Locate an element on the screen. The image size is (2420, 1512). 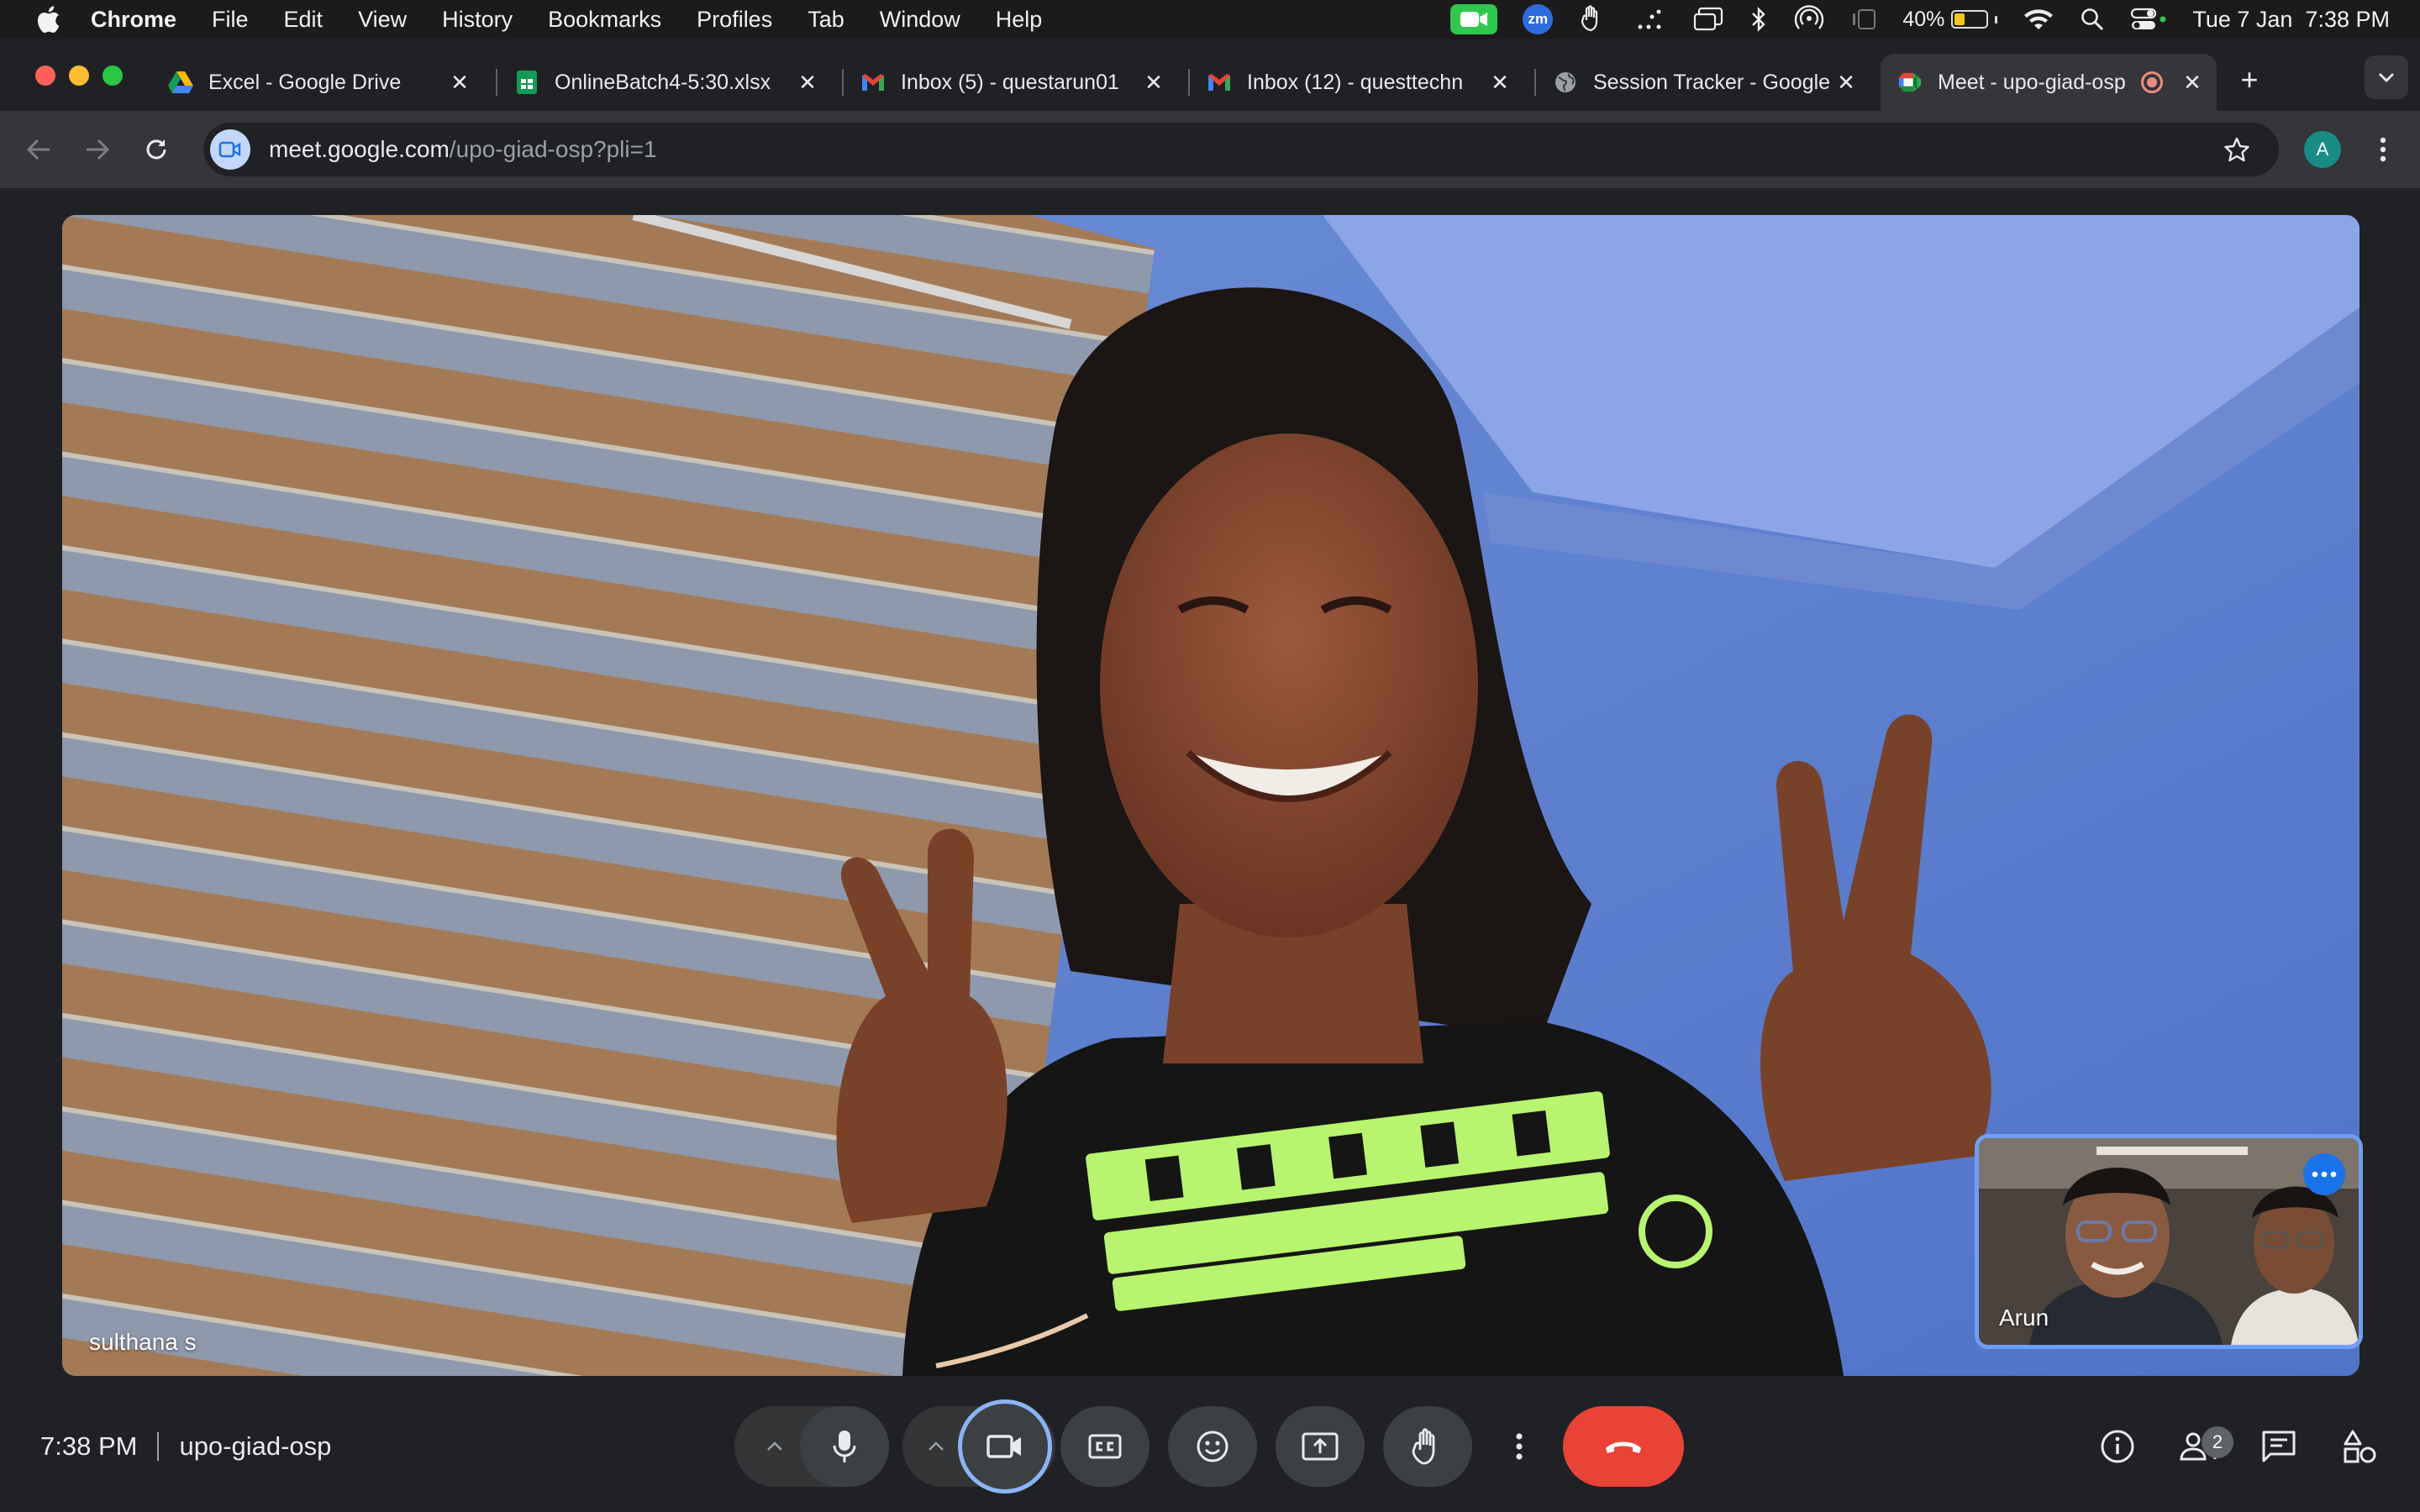
google-meet-icon is located at coordinates (1910, 82).